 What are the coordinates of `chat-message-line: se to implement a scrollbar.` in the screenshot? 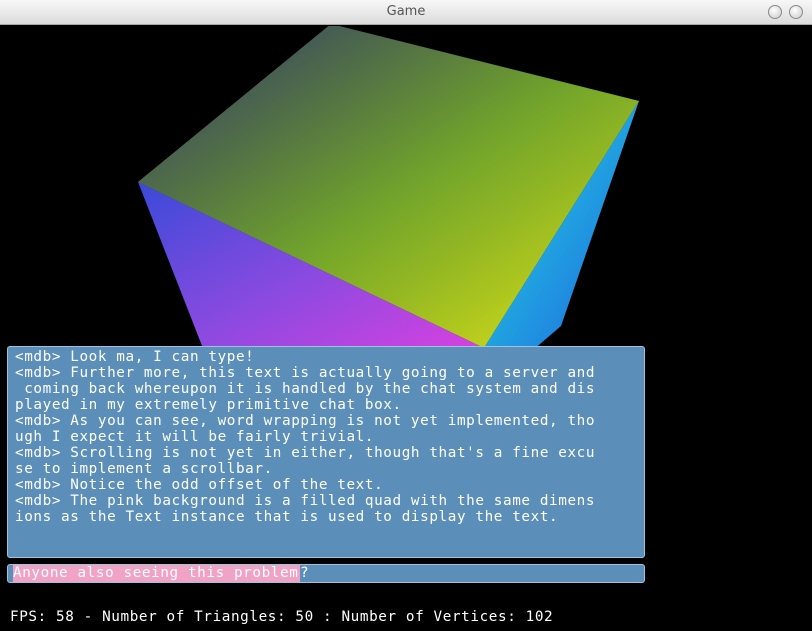 It's located at (144, 469).